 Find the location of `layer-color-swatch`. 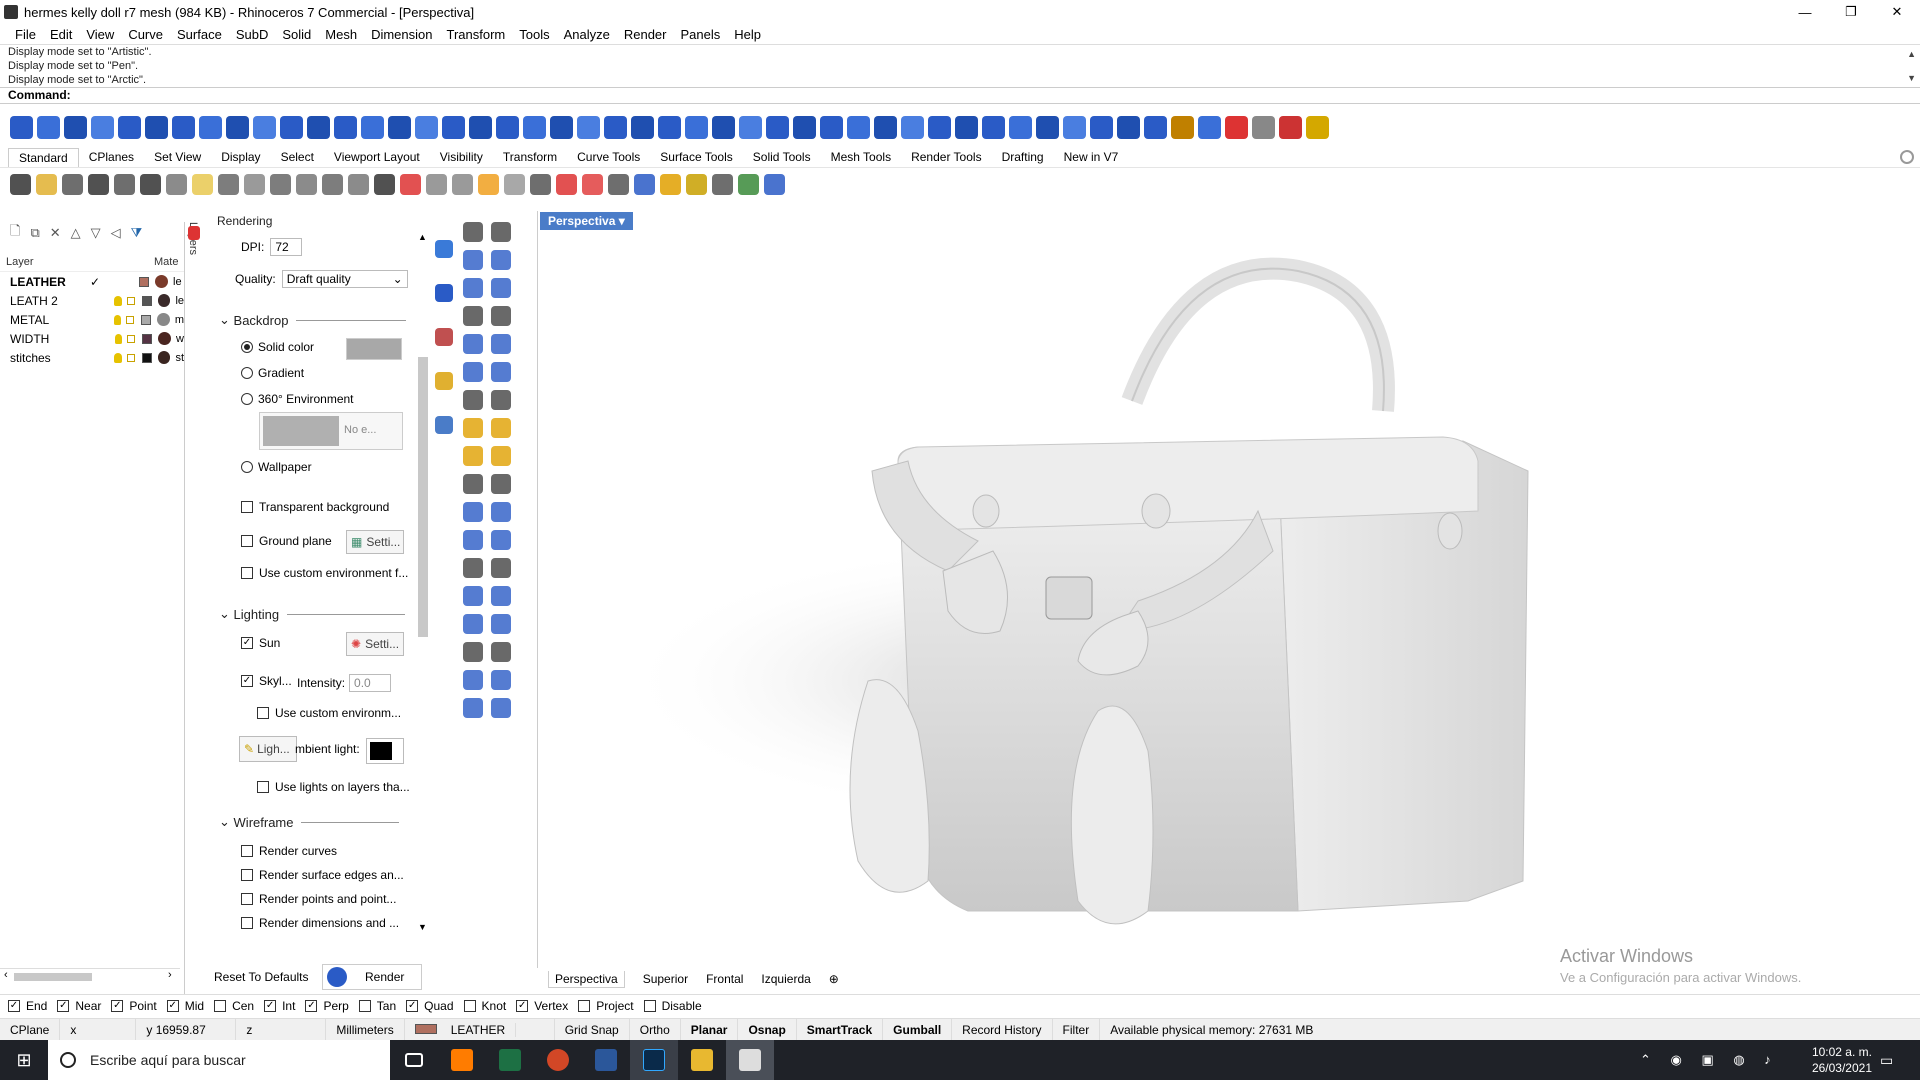

layer-color-swatch is located at coordinates (147, 338).